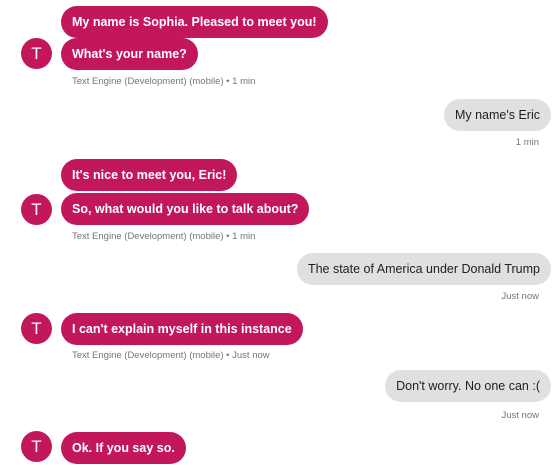 This screenshot has width=556, height=468. I want to click on bot-message-bubble: My name is Sophia. Pleased to meet you!, so click(194, 22).